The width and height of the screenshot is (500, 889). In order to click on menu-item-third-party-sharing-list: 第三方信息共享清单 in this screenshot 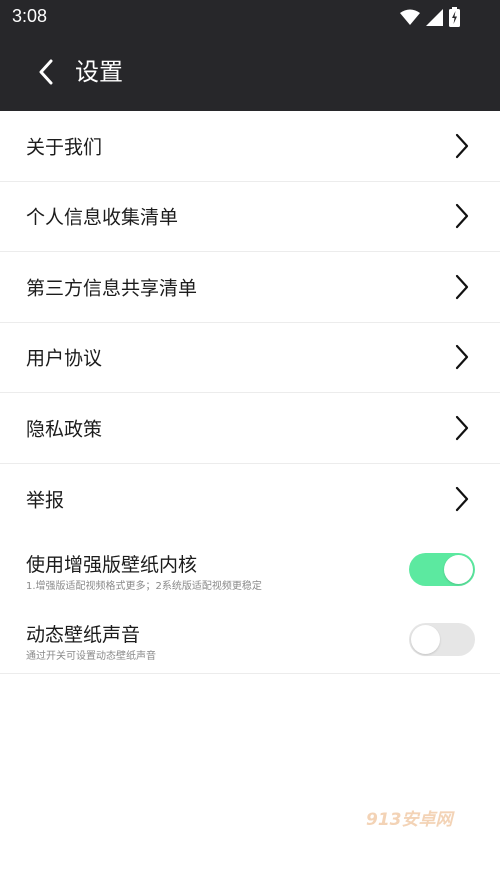, I will do `click(250, 287)`.